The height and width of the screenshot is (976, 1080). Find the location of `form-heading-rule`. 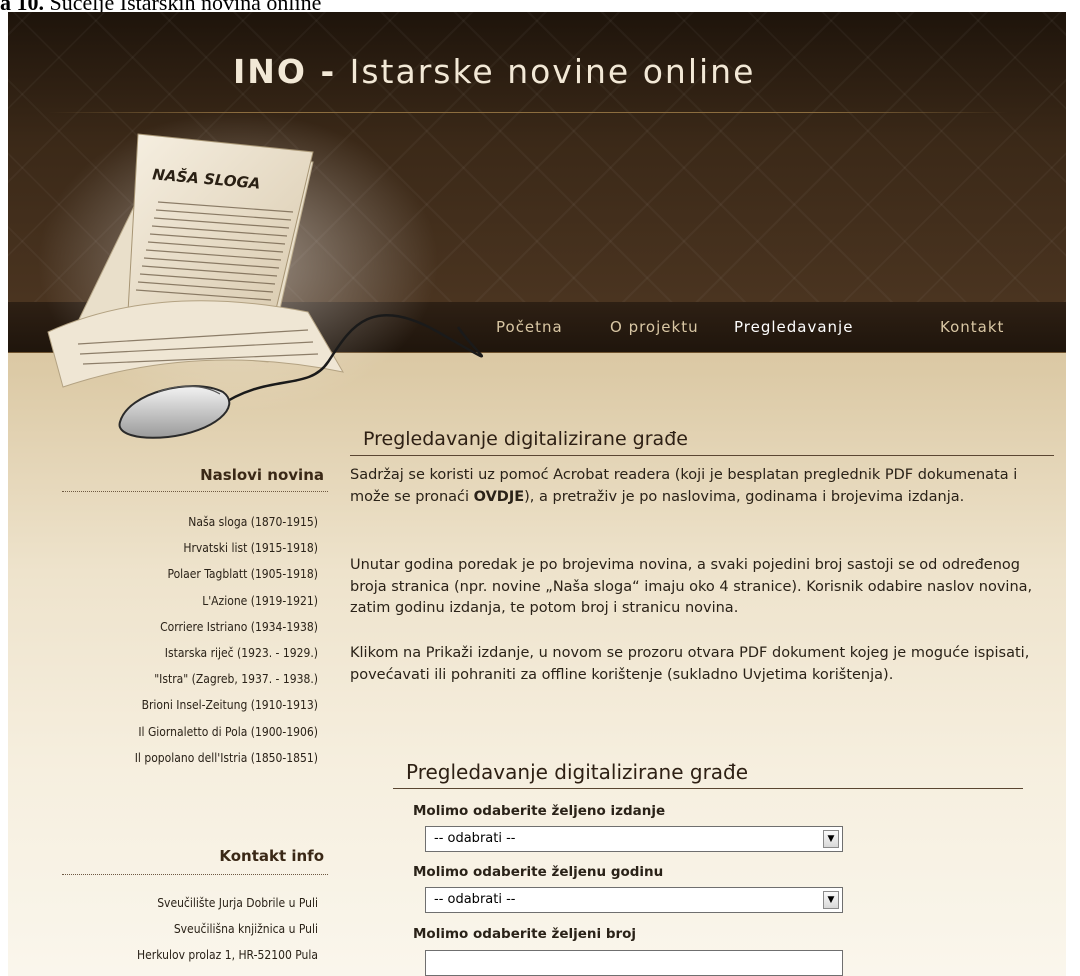

form-heading-rule is located at coordinates (708, 788).